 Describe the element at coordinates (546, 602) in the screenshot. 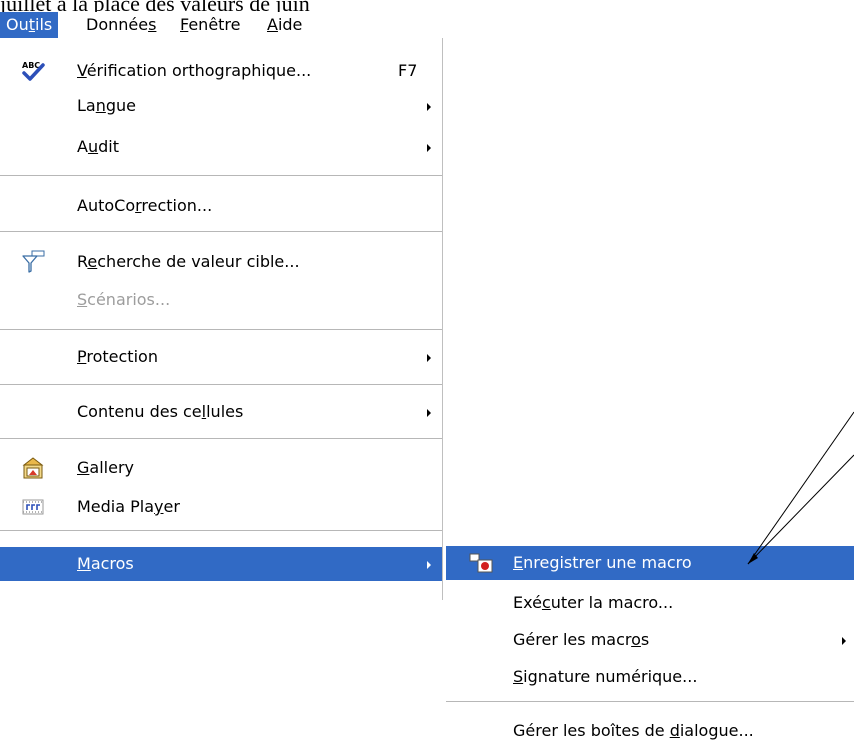

I see `run-mnemonic: c` at that location.